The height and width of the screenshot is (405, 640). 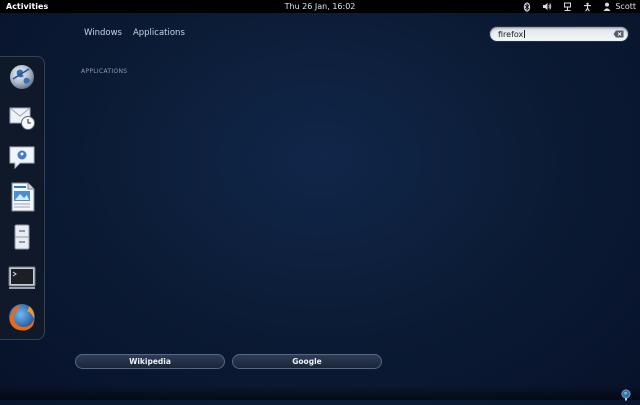 I want to click on search-providers: Wikipedia Google, so click(x=228, y=361).